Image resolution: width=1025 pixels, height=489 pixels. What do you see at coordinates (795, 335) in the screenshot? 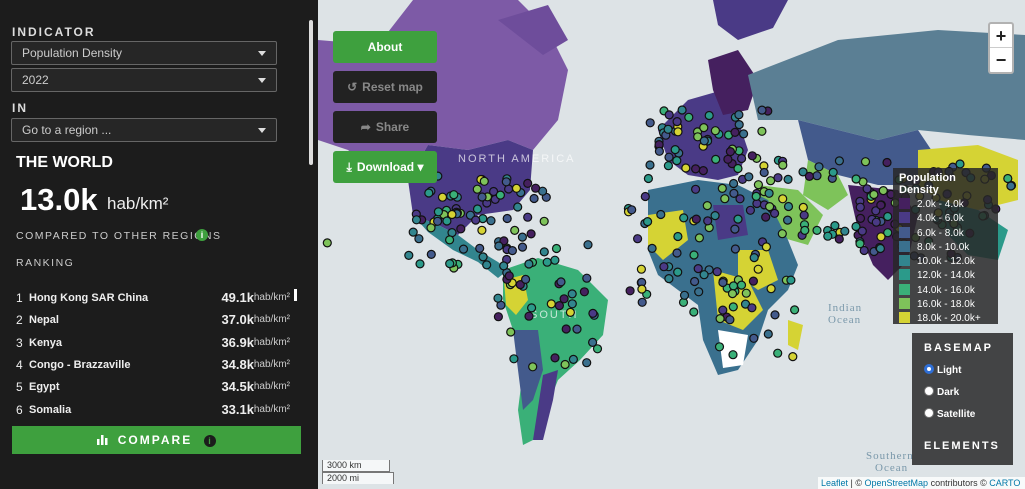
I see `country-madagascar` at bounding box center [795, 335].